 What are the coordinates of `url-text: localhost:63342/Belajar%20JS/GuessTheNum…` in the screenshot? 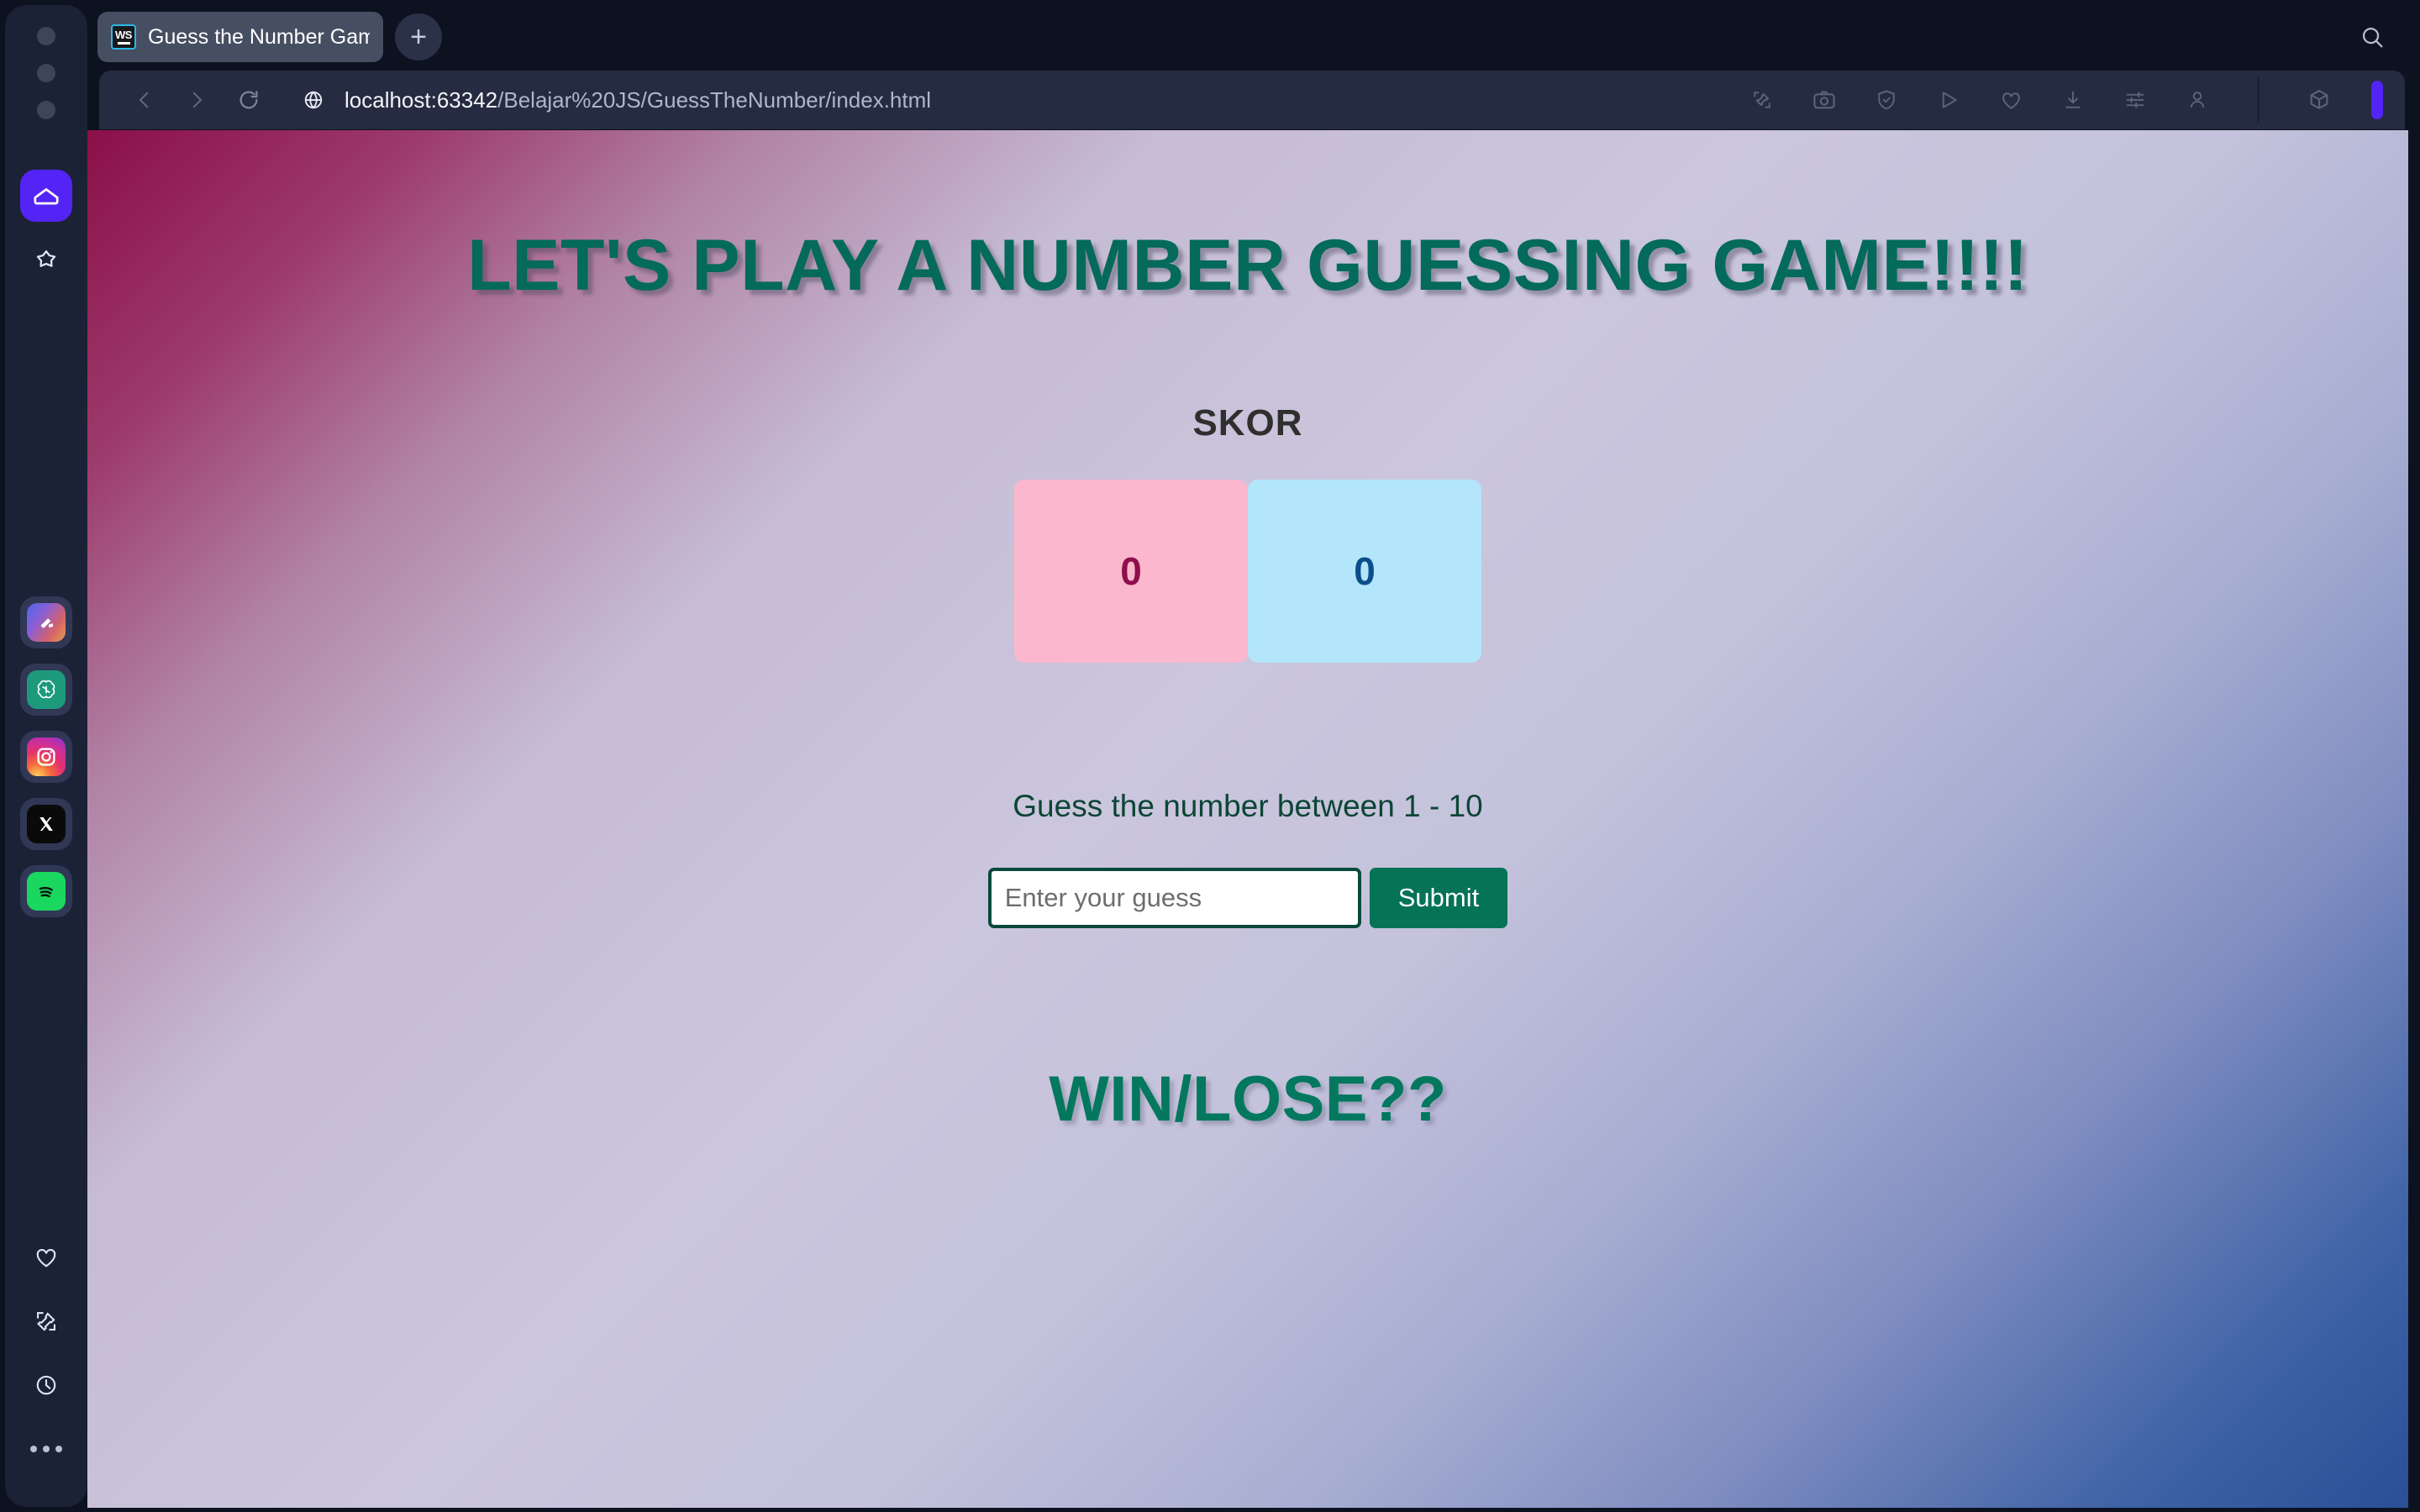 It's located at (638, 100).